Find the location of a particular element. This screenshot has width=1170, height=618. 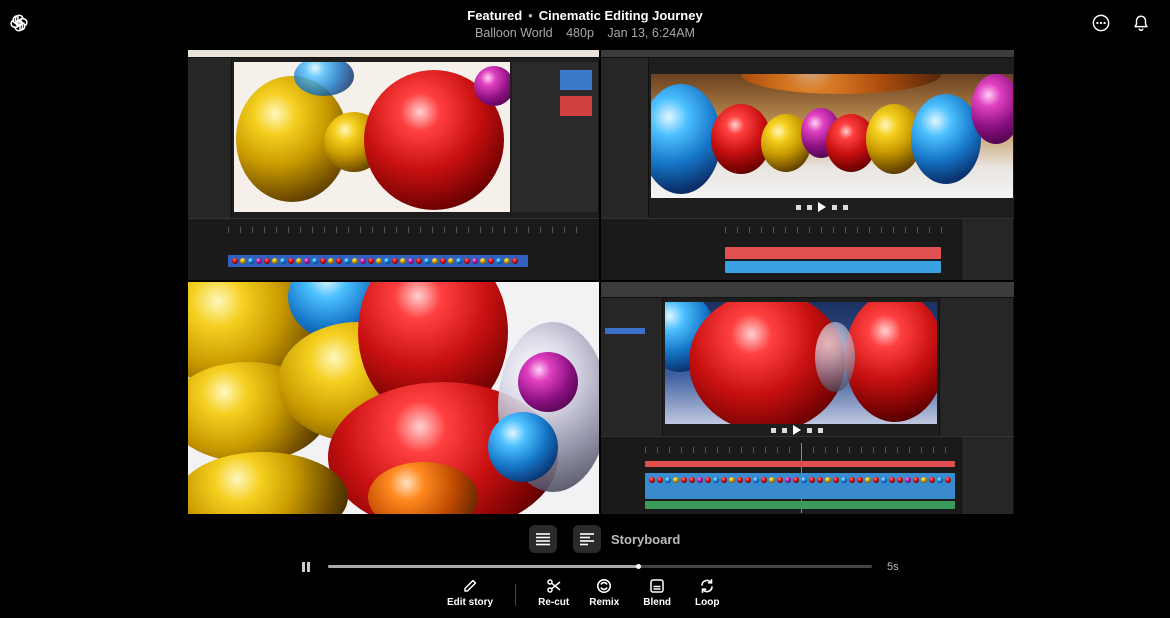

remix-label: Remix is located at coordinates (604, 602).